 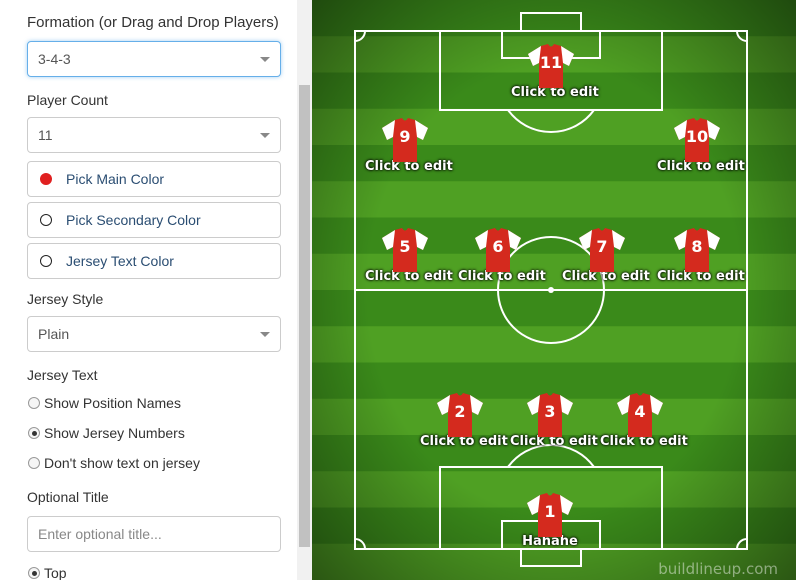 What do you see at coordinates (405, 136) in the screenshot?
I see `jersey-number: 9` at bounding box center [405, 136].